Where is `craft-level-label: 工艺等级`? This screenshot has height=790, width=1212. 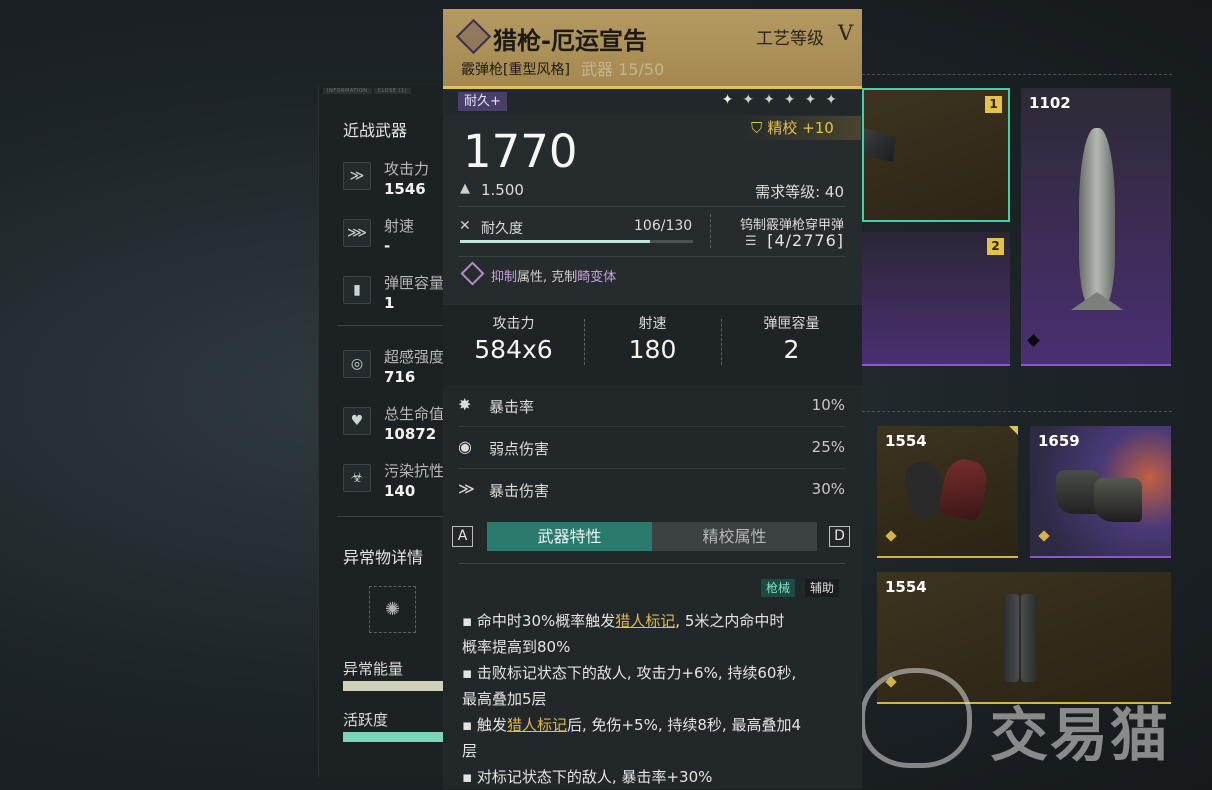 craft-level-label: 工艺等级 is located at coordinates (790, 39).